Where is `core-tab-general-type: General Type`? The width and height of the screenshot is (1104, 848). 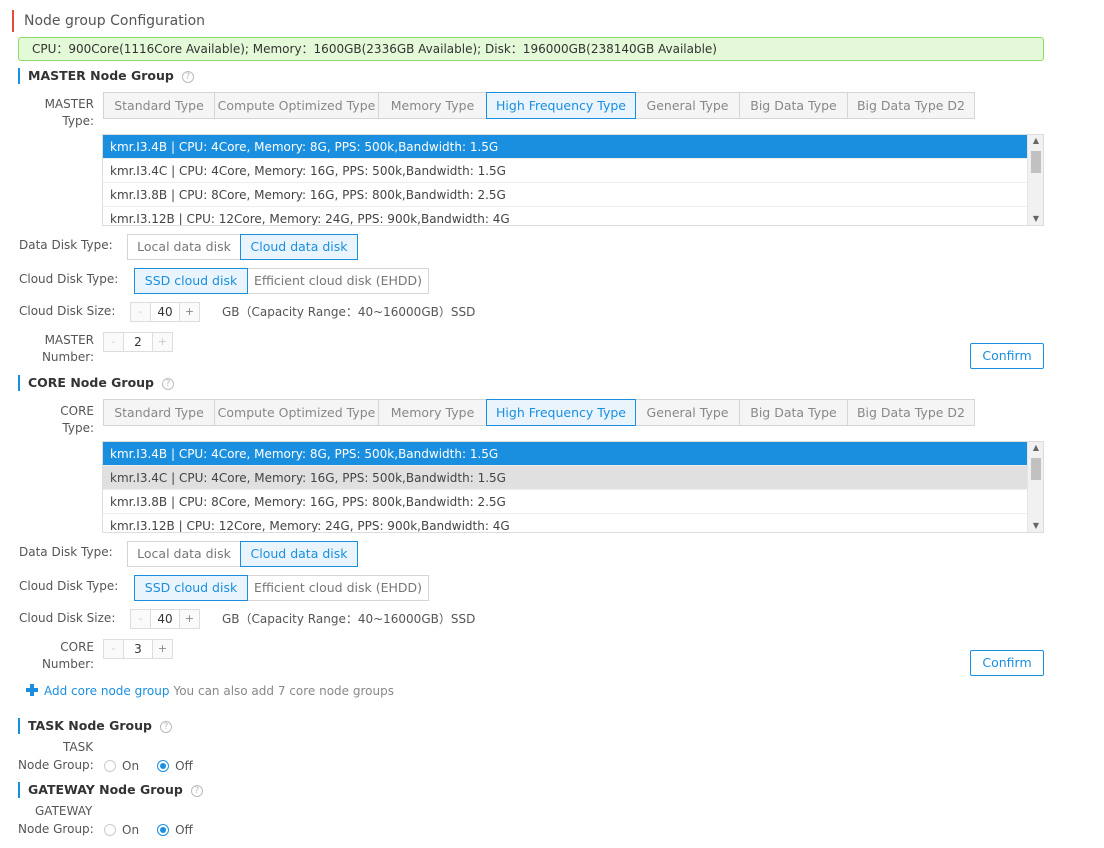
core-tab-general-type: General Type is located at coordinates (687, 412).